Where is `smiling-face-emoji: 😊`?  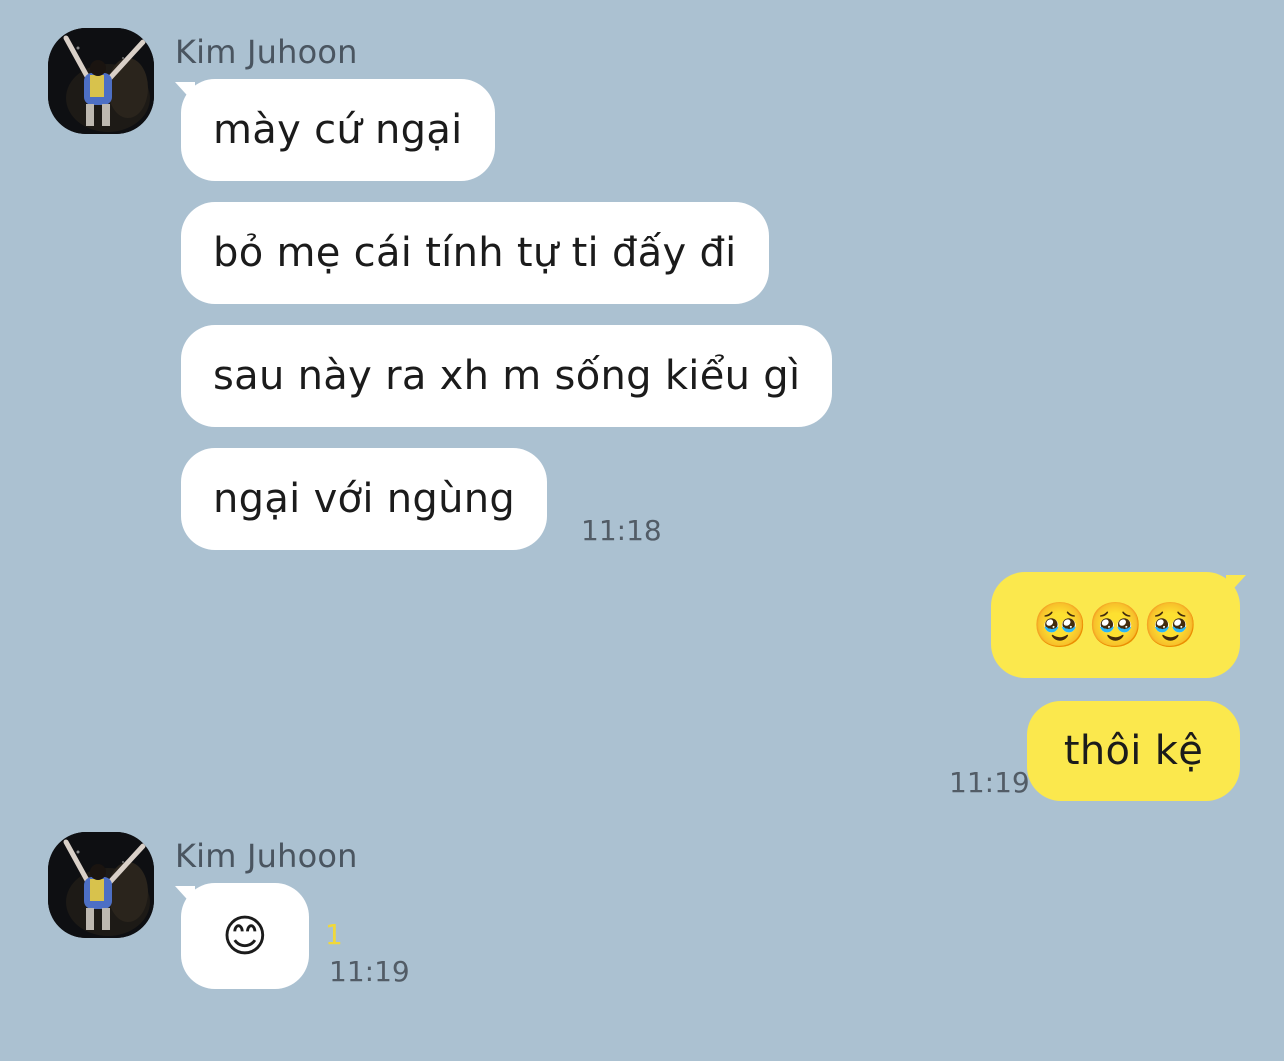
smiling-face-emoji: 😊 is located at coordinates (245, 936).